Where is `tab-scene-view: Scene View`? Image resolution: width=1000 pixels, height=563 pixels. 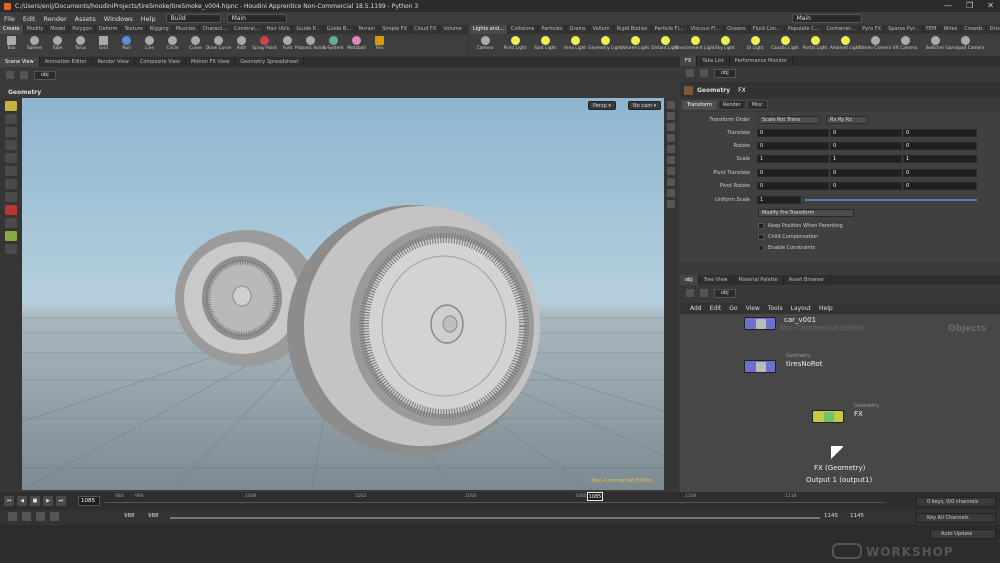
tab-scene-view: Scene View is located at coordinates (20, 62).